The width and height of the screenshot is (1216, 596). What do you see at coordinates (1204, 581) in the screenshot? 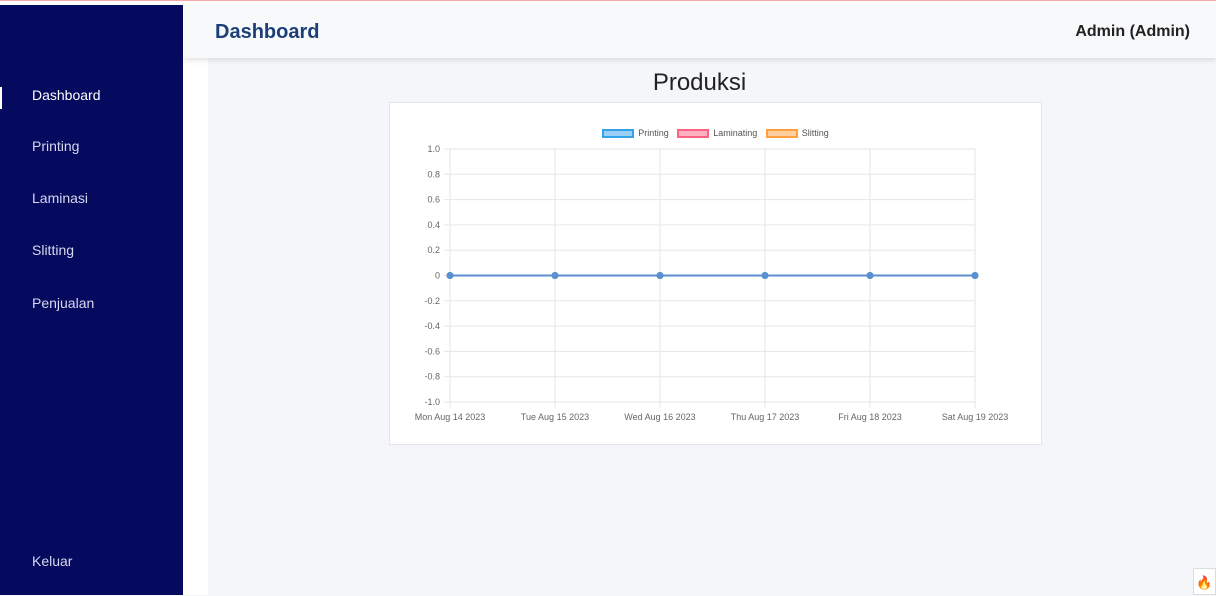
I see `fire-icon: 🔥` at bounding box center [1204, 581].